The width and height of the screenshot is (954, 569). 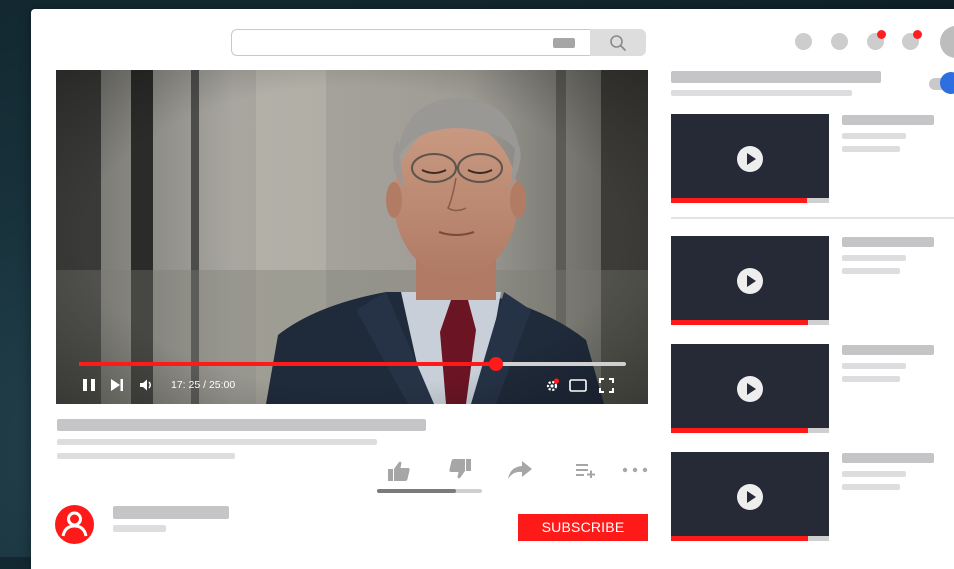 I want to click on subscriber-count, so click(x=139, y=528).